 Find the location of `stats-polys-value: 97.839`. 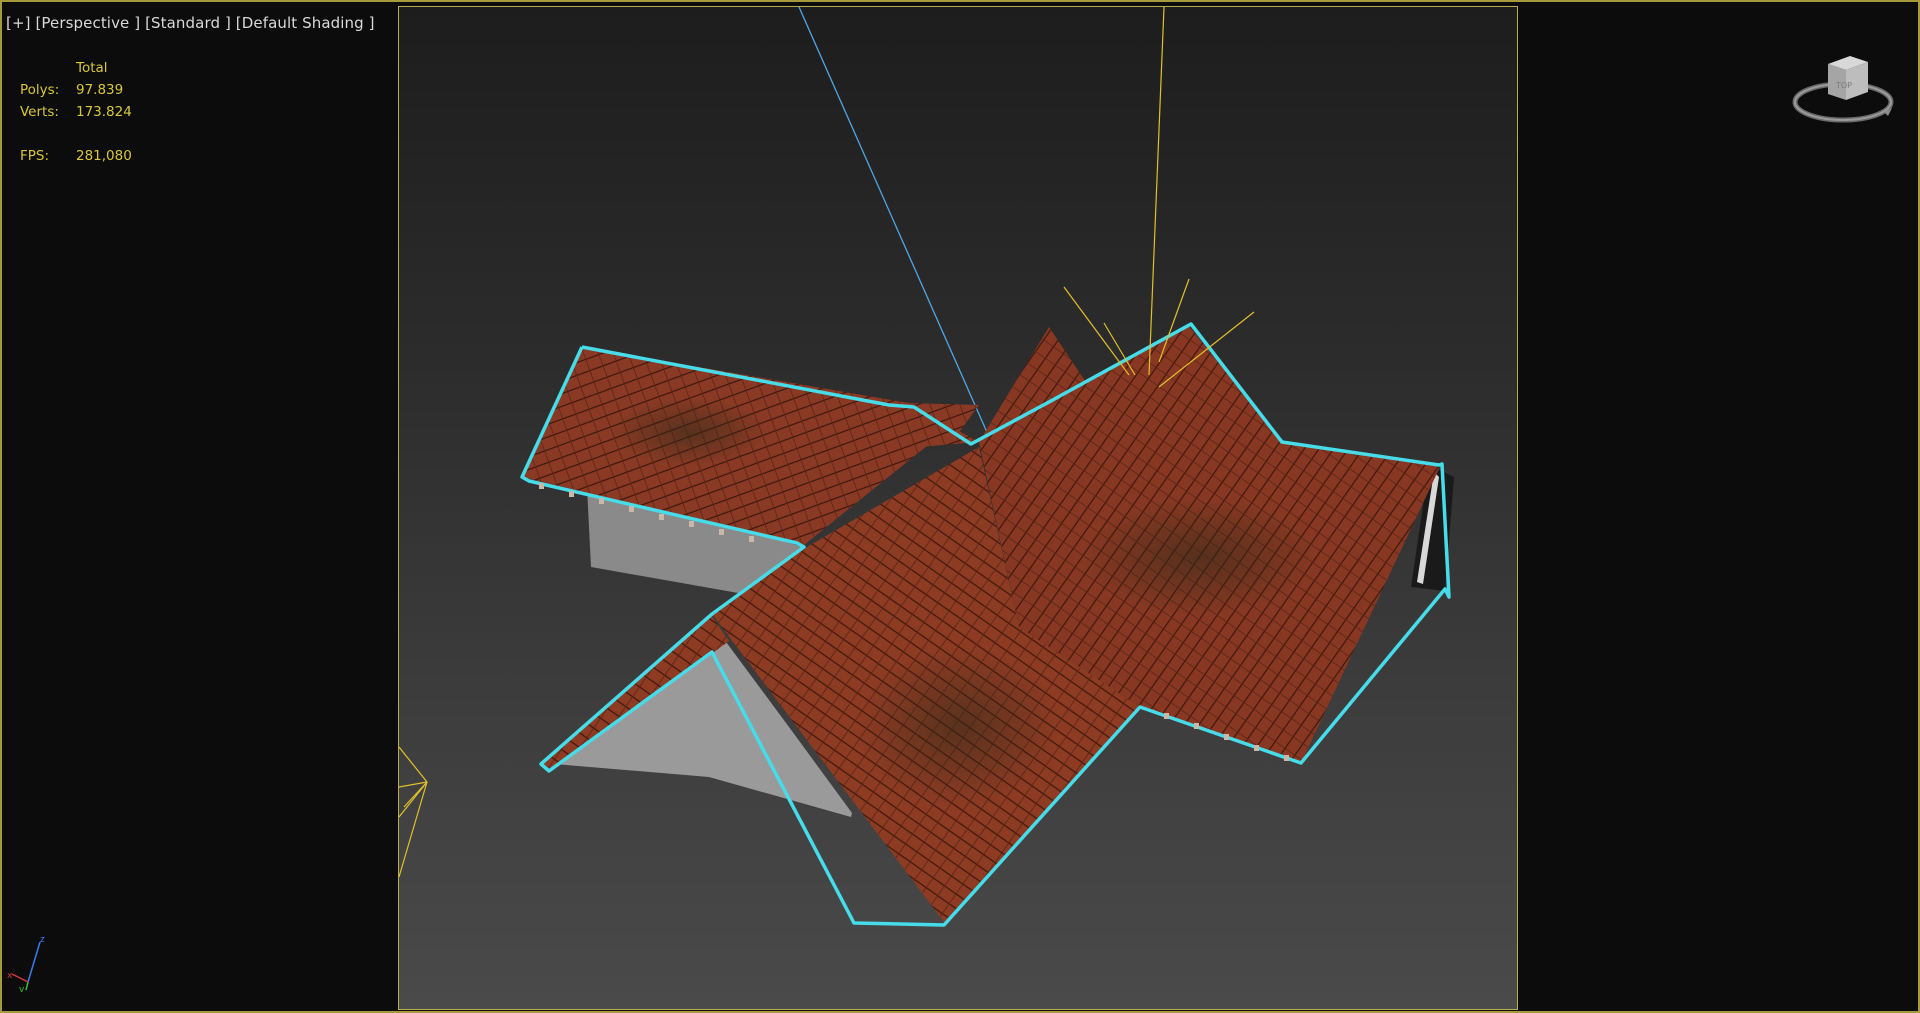

stats-polys-value: 97.839 is located at coordinates (100, 90).